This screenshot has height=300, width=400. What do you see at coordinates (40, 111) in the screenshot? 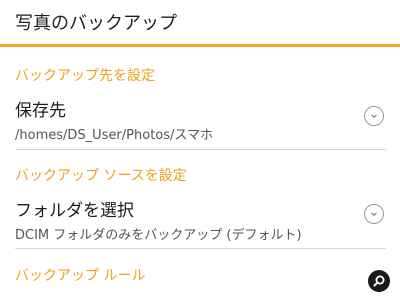
I see `destination-title: 保存先` at bounding box center [40, 111].